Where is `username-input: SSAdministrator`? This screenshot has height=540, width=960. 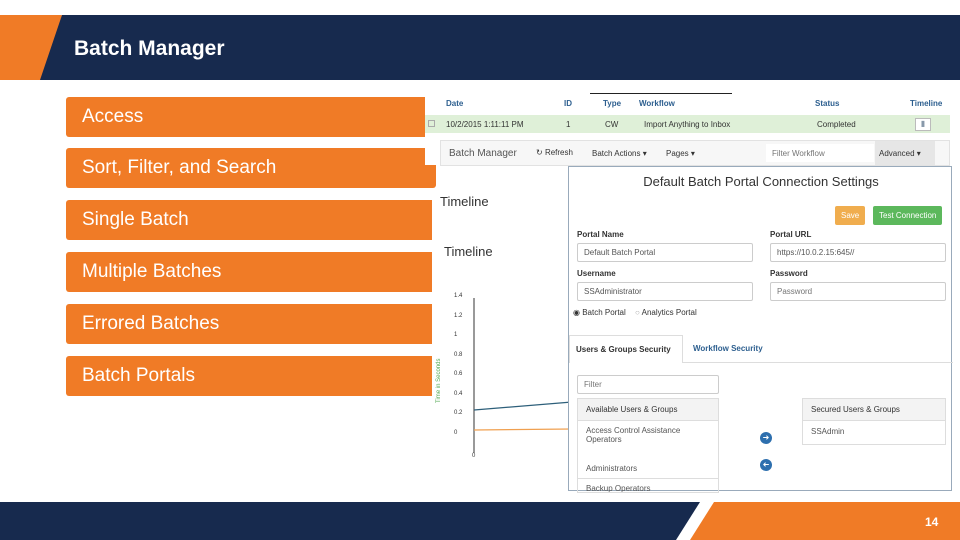
username-input: SSAdministrator is located at coordinates (665, 291).